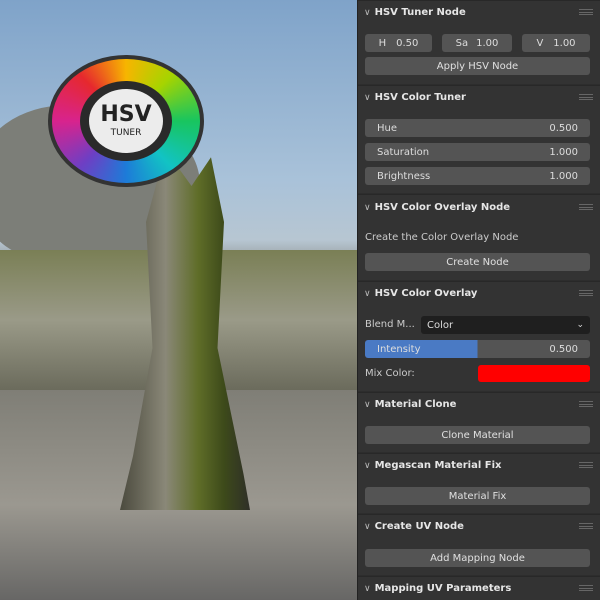 The image size is (600, 600). What do you see at coordinates (419, 526) in the screenshot?
I see `panel-title: Create UV Node` at bounding box center [419, 526].